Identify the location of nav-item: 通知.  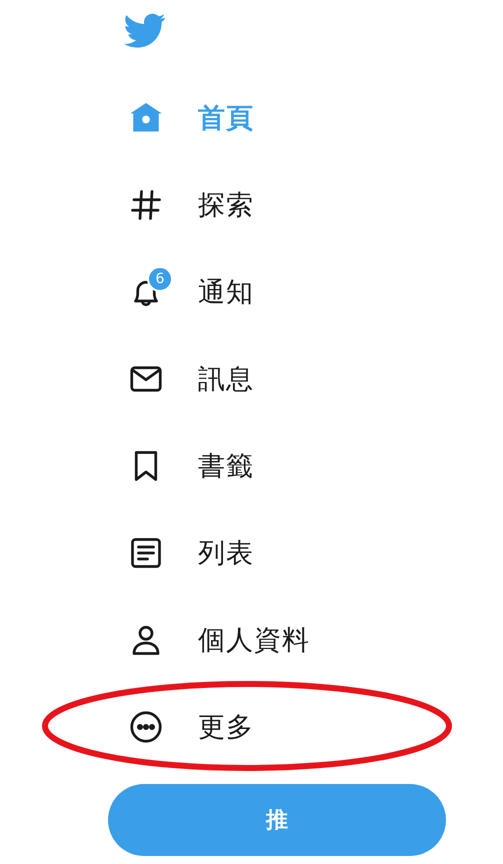
(226, 292).